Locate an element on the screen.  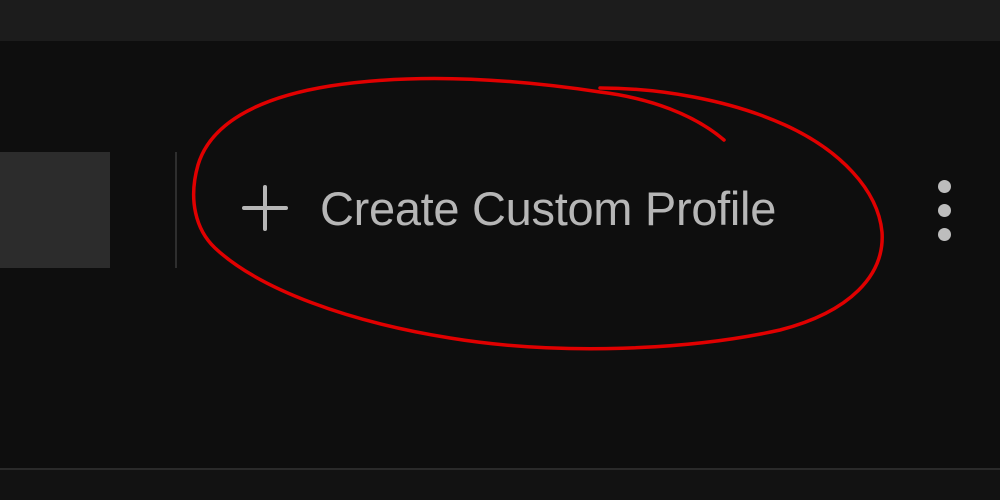
create-custom-profile-button: Create Custom Profile is located at coordinates (508, 208).